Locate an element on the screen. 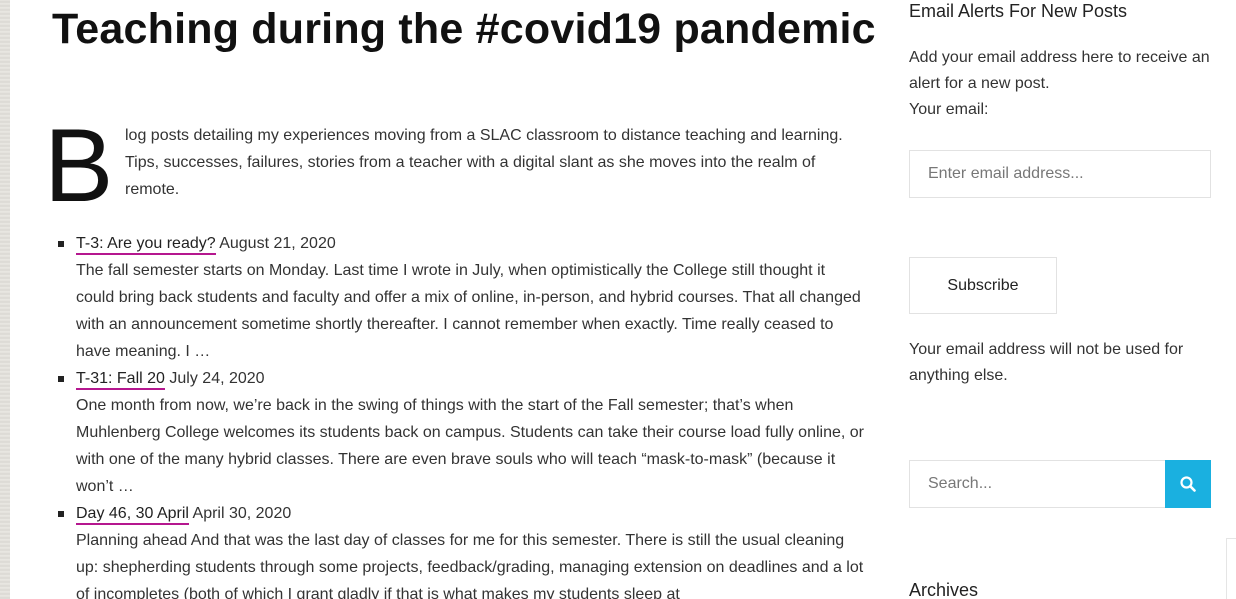 The width and height of the screenshot is (1236, 599). post-title-link: T-31: Fall 20 is located at coordinates (120, 380).